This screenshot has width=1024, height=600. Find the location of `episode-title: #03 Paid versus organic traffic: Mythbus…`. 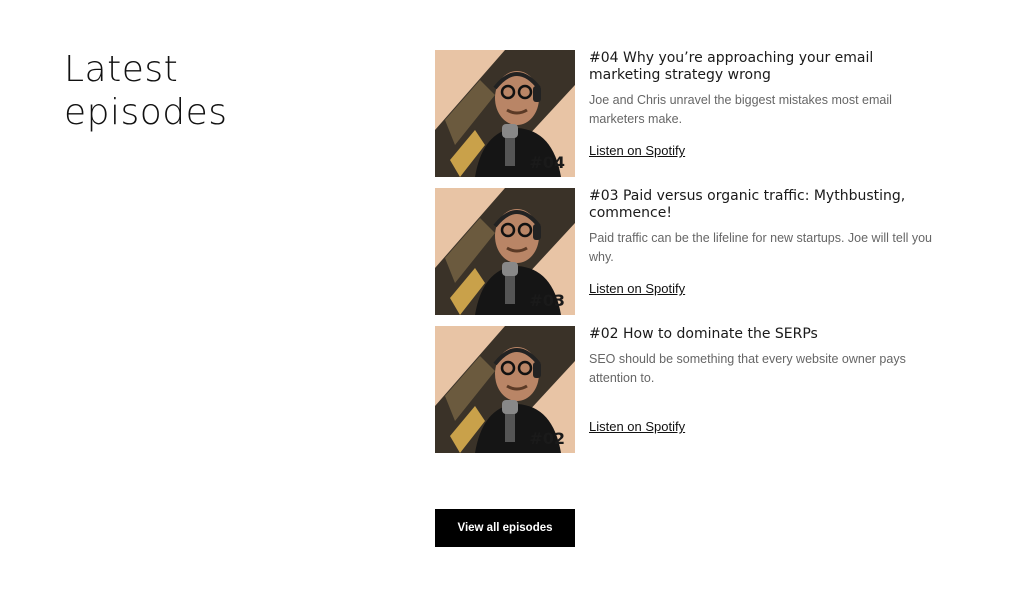

episode-title: #03 Paid versus organic traffic: Mythbus… is located at coordinates (769, 205).